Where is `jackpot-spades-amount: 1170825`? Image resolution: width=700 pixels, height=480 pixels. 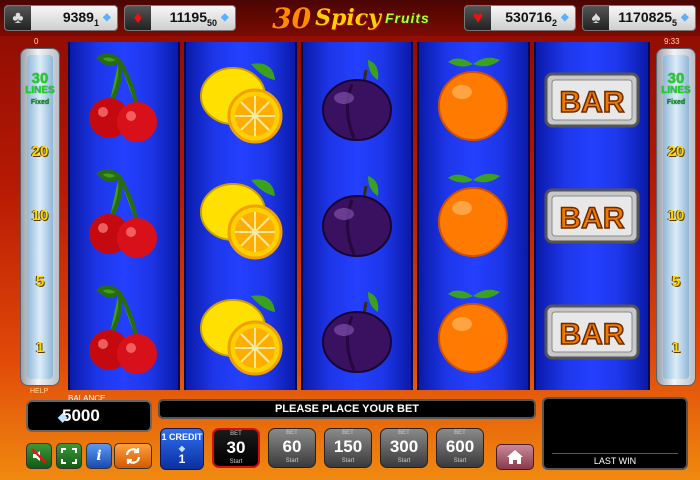 jackpot-spades-amount: 1170825 is located at coordinates (645, 16).